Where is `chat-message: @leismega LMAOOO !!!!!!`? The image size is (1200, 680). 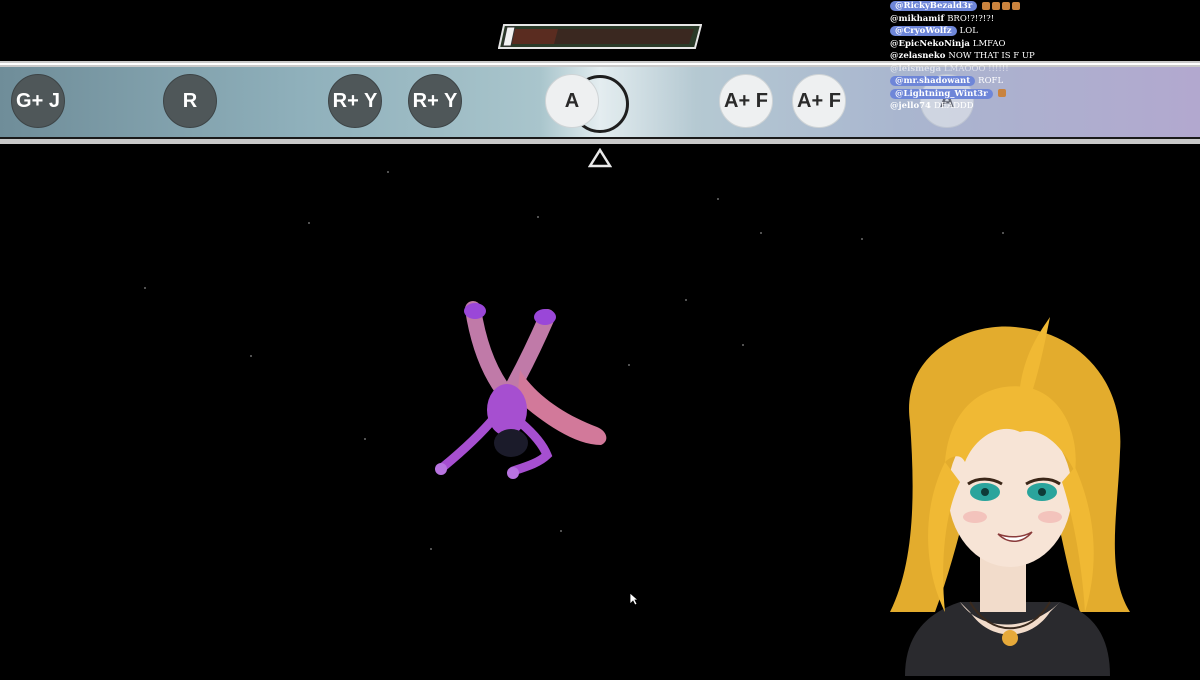
chat-message: @leismega LMAOOO !!!!!! is located at coordinates (1040, 69).